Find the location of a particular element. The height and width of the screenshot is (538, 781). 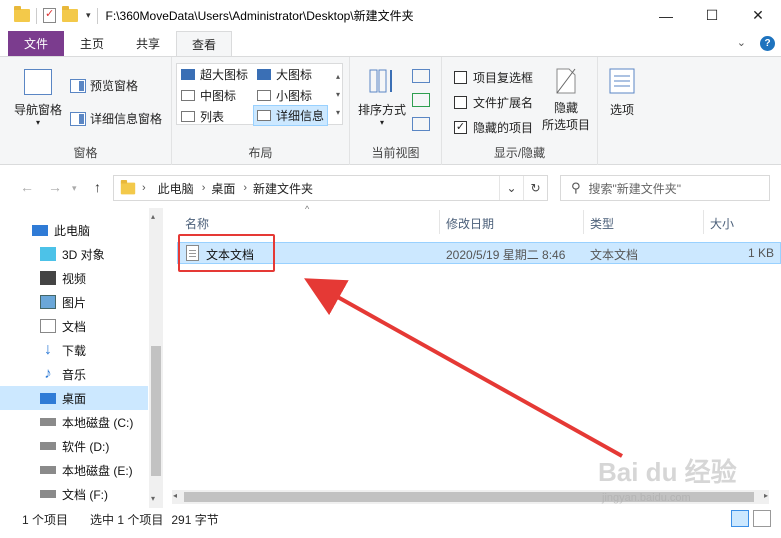

breadcrumb-new-folder: 新建文件夹 is located at coordinates (283, 188).